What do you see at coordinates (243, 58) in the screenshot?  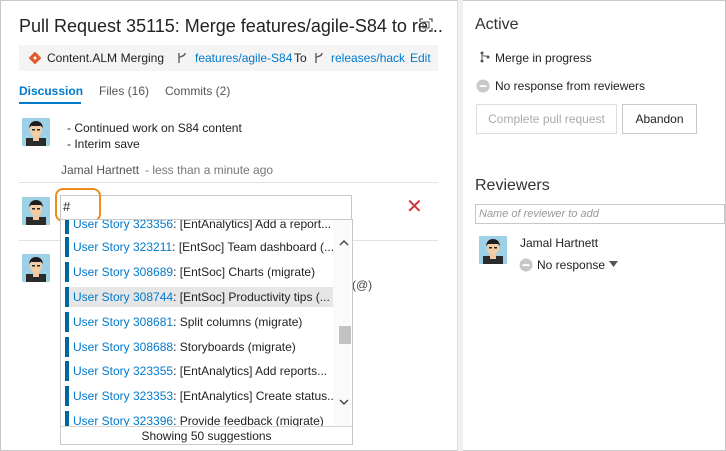 I see `source-branch-link: features/agile-S84` at bounding box center [243, 58].